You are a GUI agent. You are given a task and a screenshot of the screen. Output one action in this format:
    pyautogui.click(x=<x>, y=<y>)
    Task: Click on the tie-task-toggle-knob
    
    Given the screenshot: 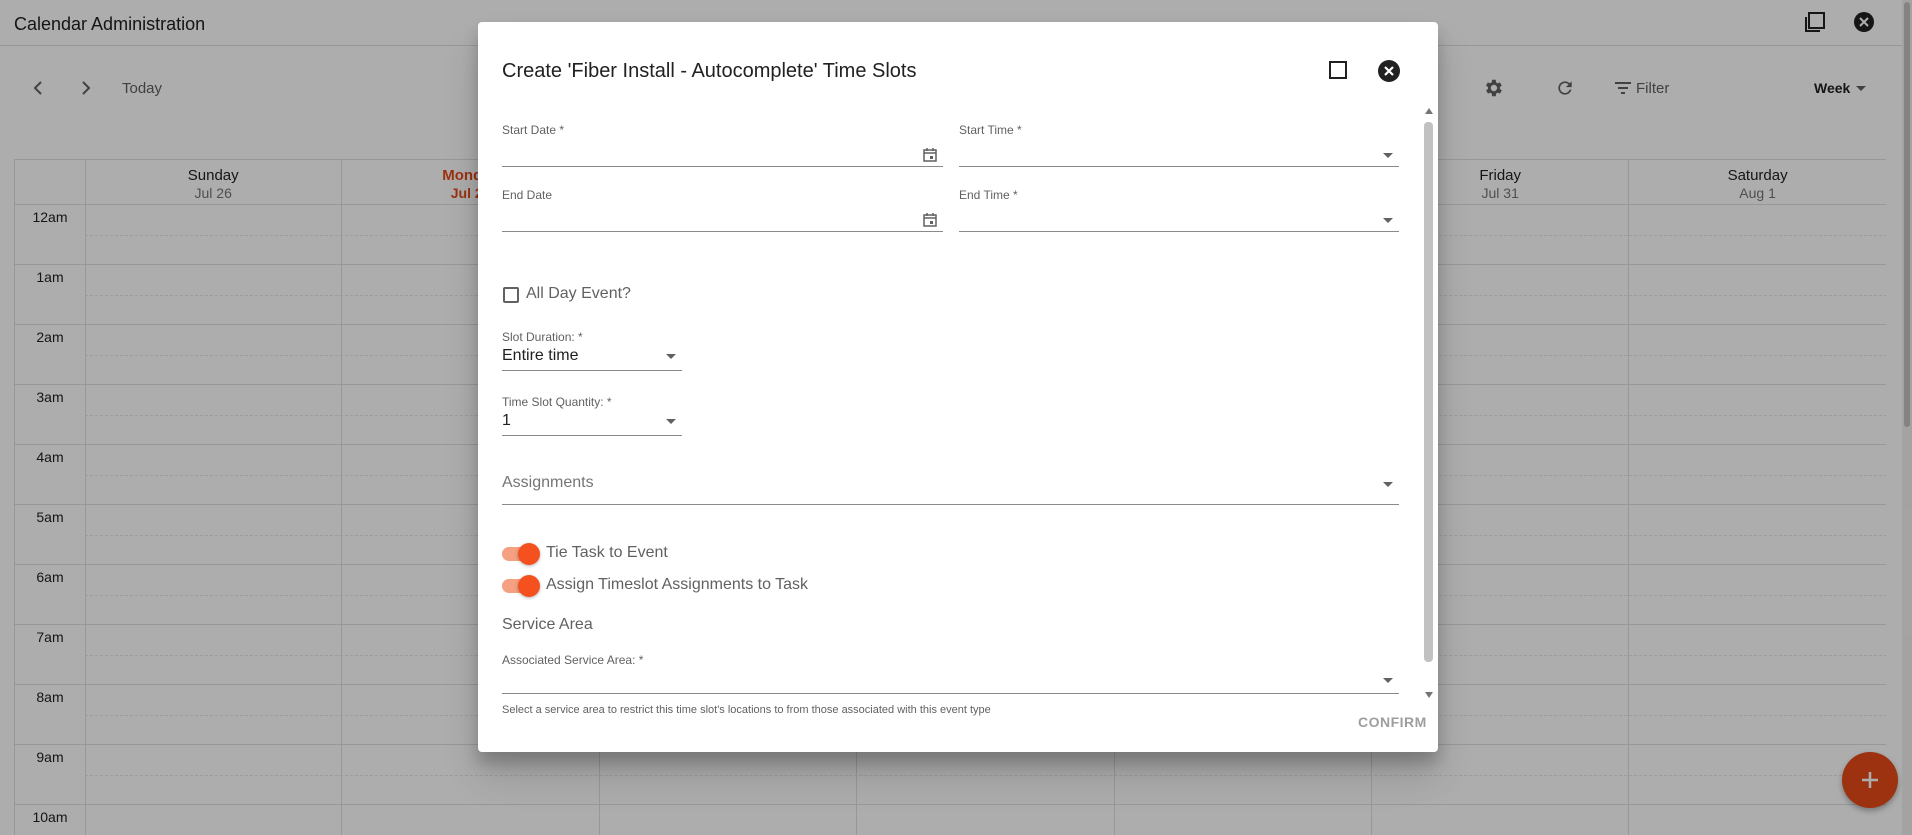 What is the action you would take?
    pyautogui.click(x=529, y=554)
    